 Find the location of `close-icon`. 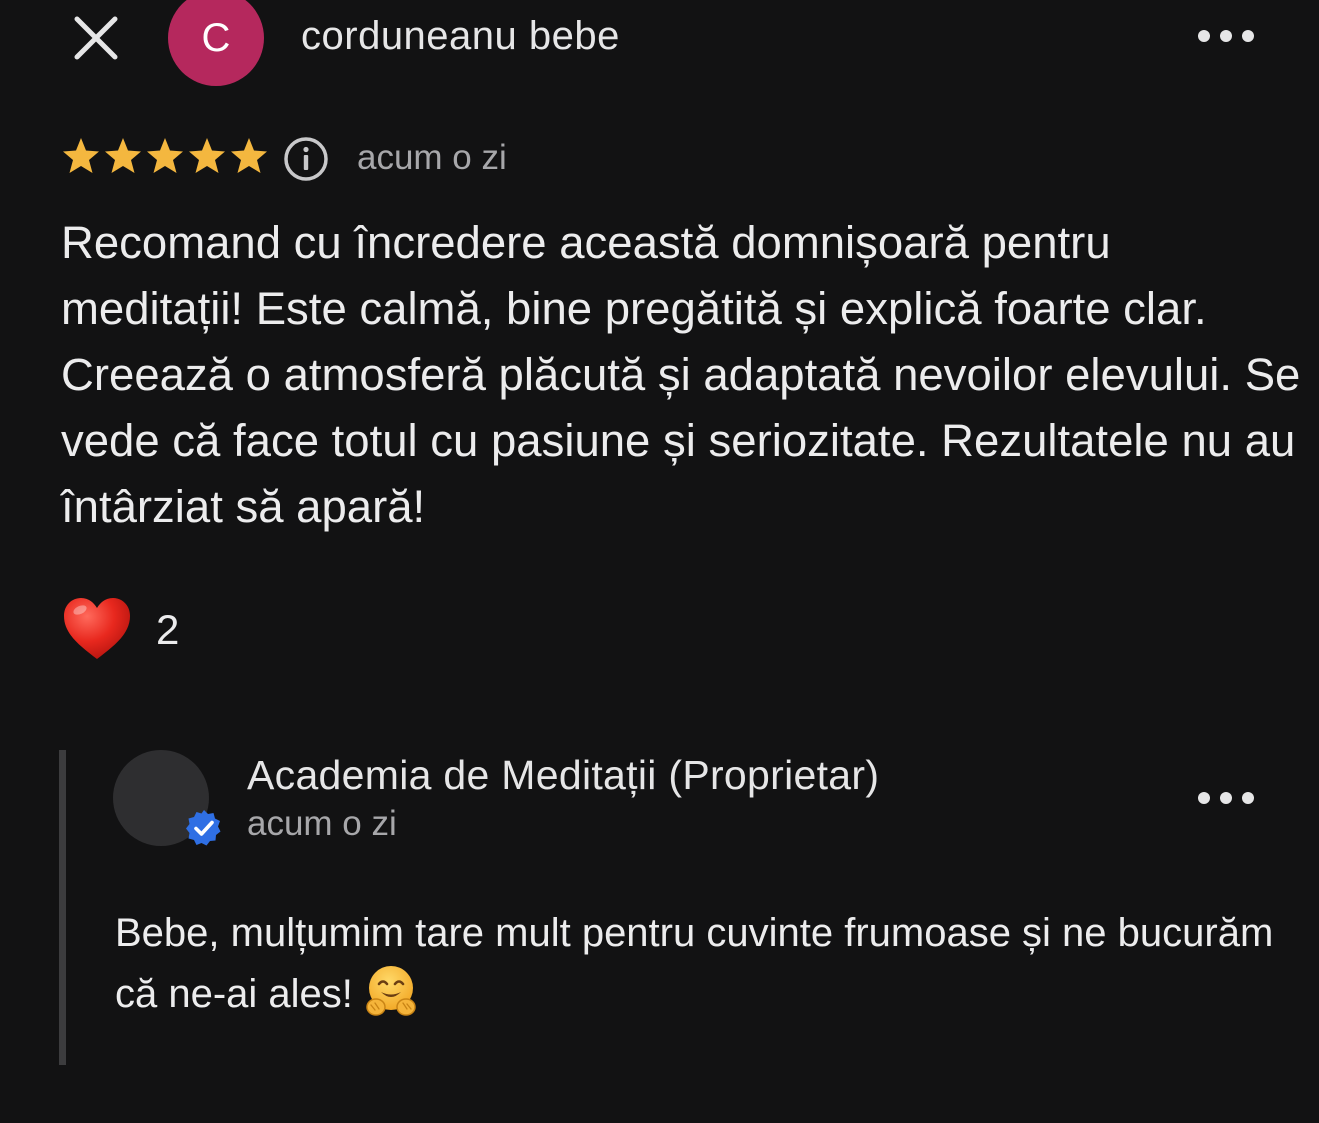

close-icon is located at coordinates (96, 38).